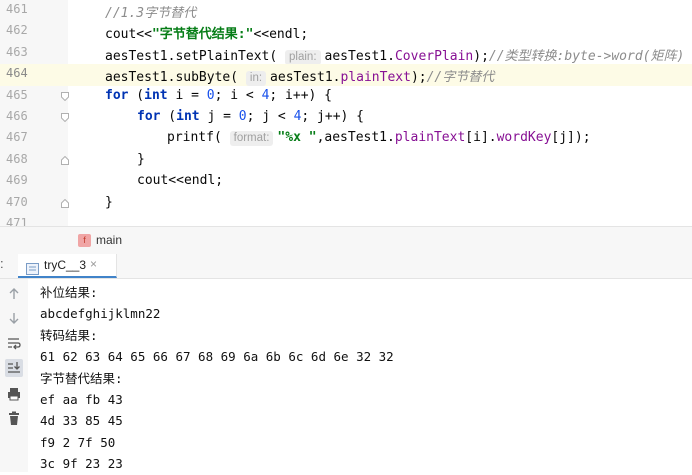 This screenshot has height=475, width=692. I want to click on code-line: 471, so click(346, 220).